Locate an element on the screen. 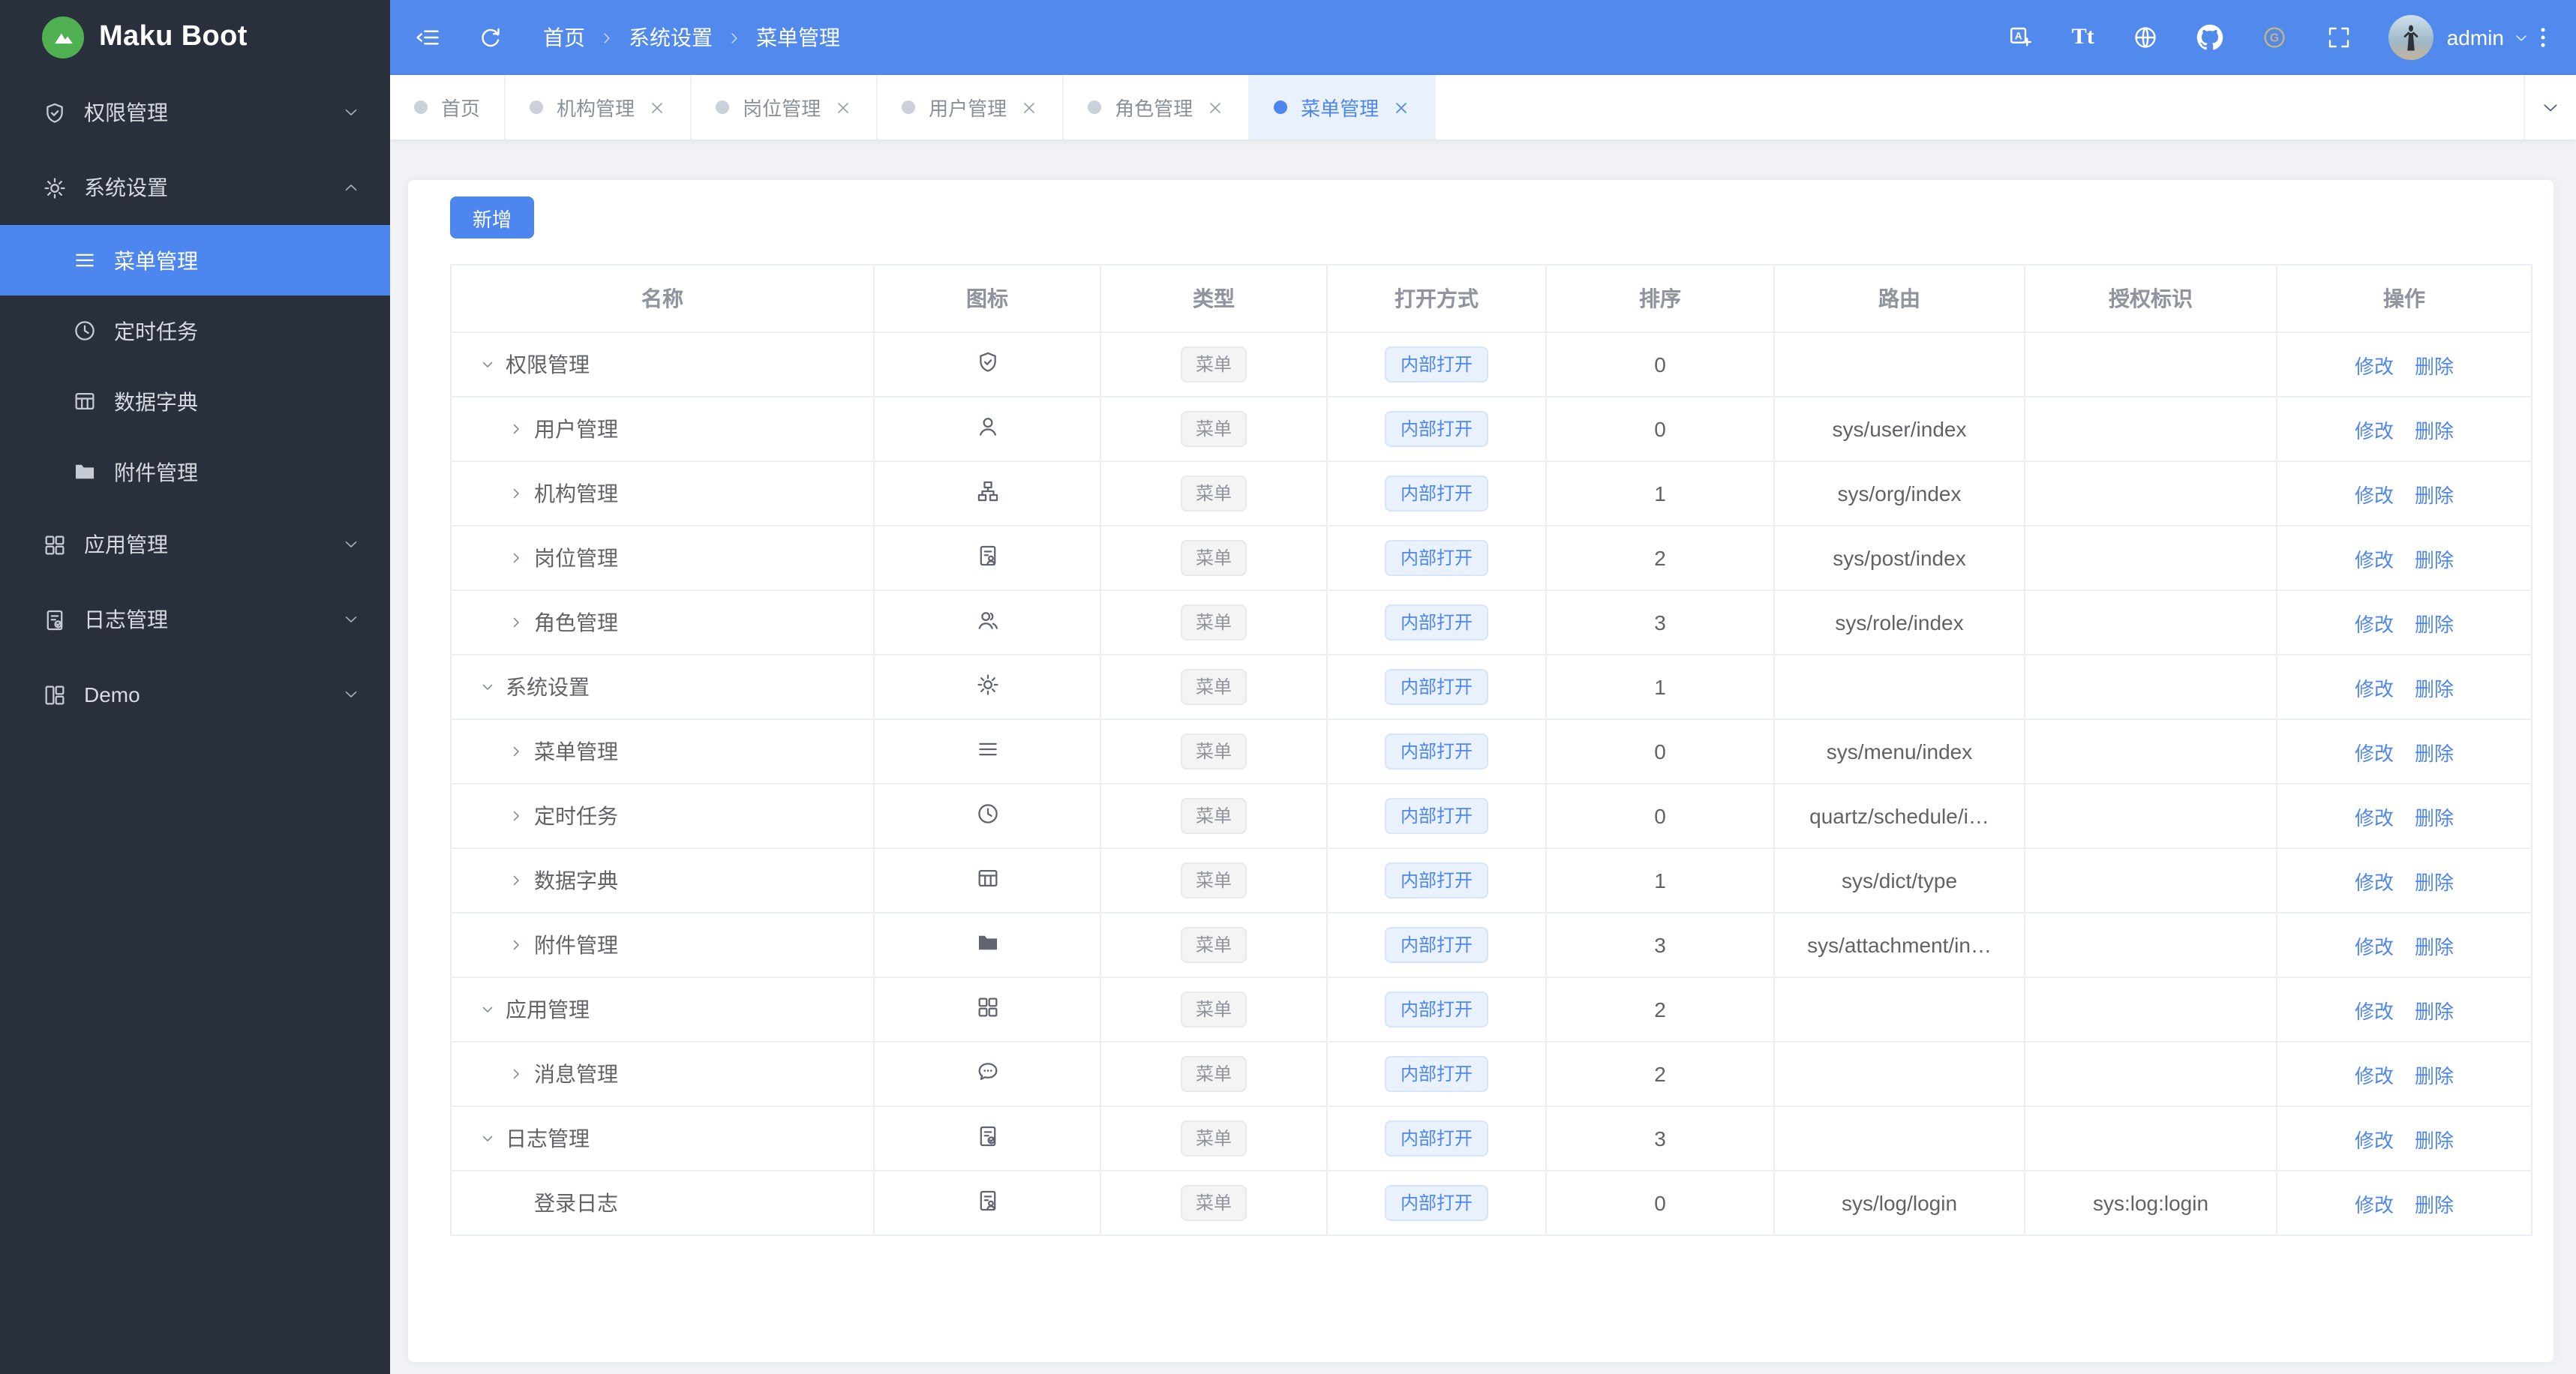 The width and height of the screenshot is (2576, 1374). type-cell: 菜单 is located at coordinates (1214, 881).